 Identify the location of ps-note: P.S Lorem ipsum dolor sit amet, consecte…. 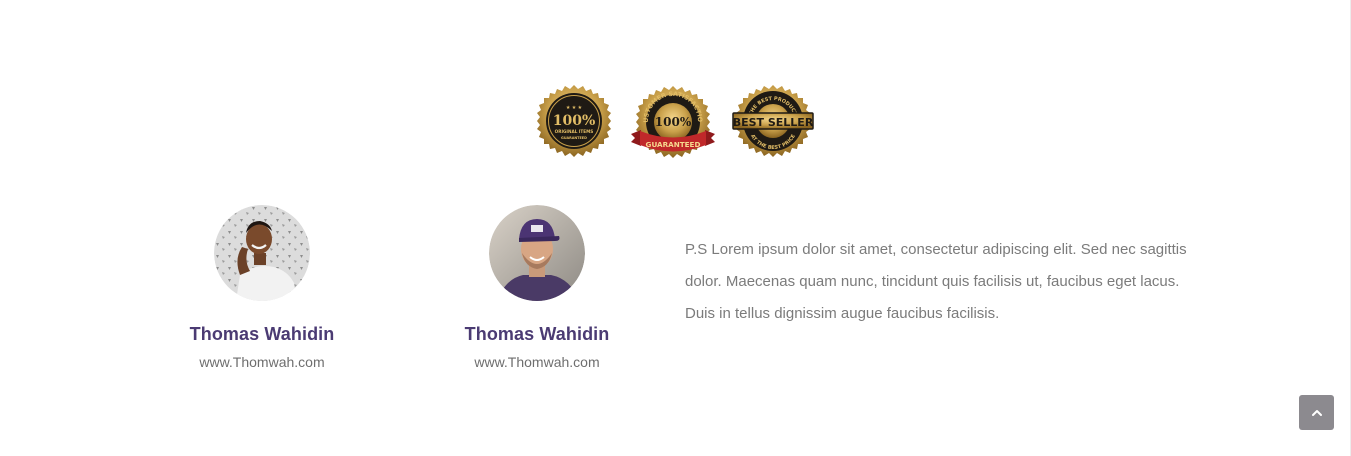
(936, 281).